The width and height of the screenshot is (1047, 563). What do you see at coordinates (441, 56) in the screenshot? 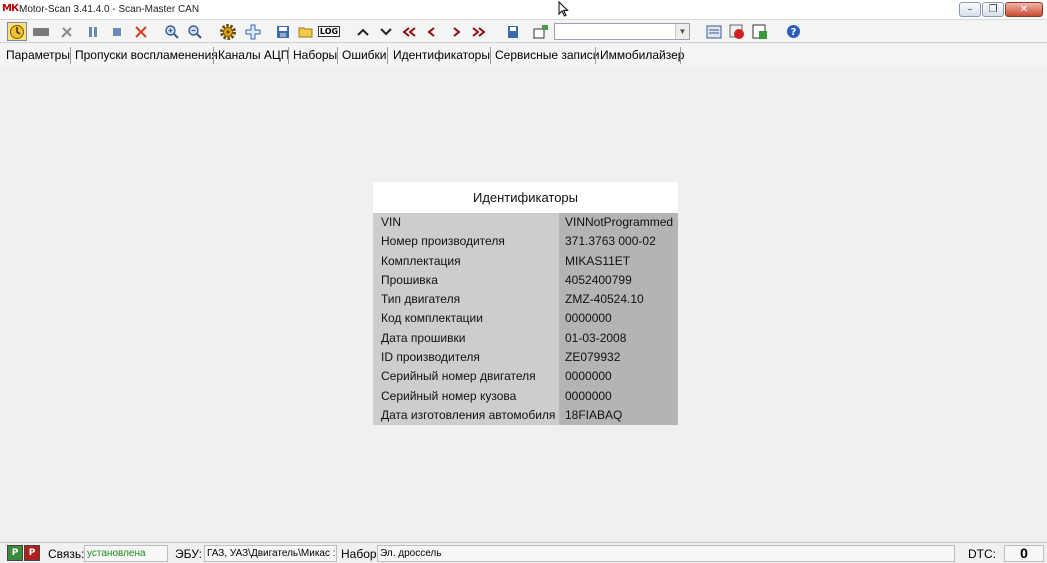
I see `tab-identifiers: Идентификаторы` at bounding box center [441, 56].